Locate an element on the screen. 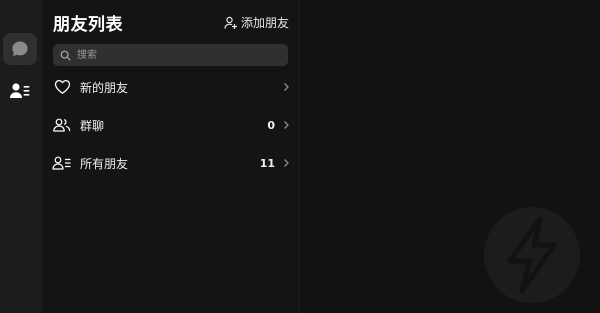 This screenshot has height=313, width=600. side-rail is located at coordinates (21, 156).